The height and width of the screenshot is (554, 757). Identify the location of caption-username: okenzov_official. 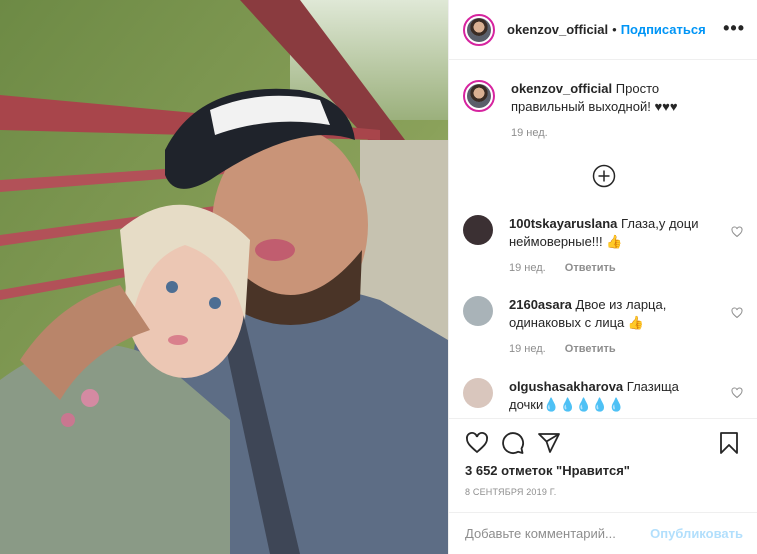
(561, 88).